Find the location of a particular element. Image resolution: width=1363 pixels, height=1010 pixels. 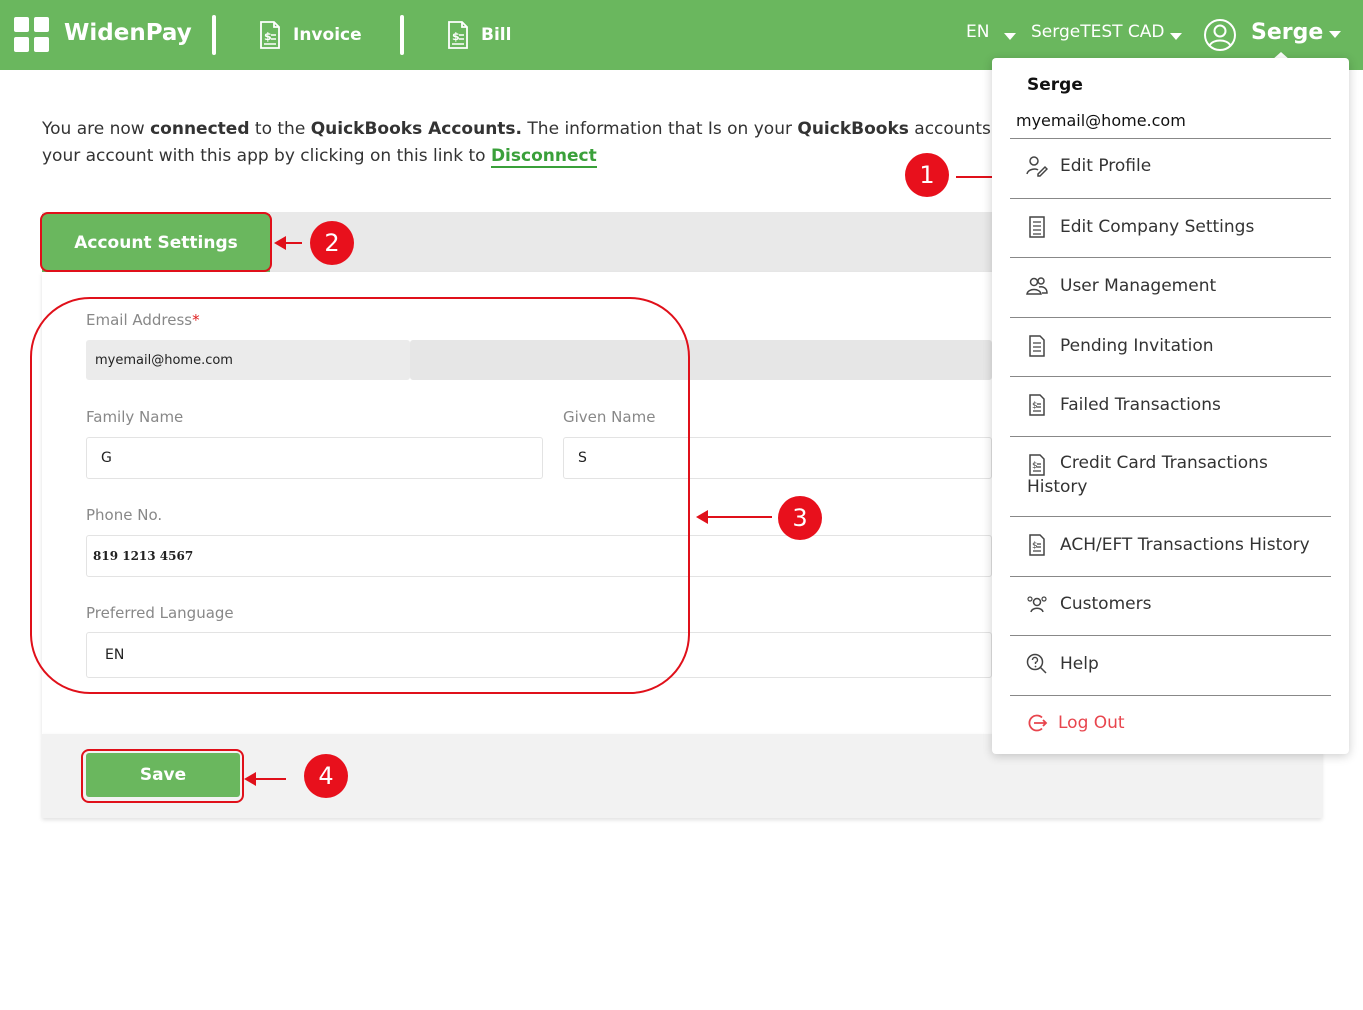

app-grid-icon is located at coordinates (32, 35).